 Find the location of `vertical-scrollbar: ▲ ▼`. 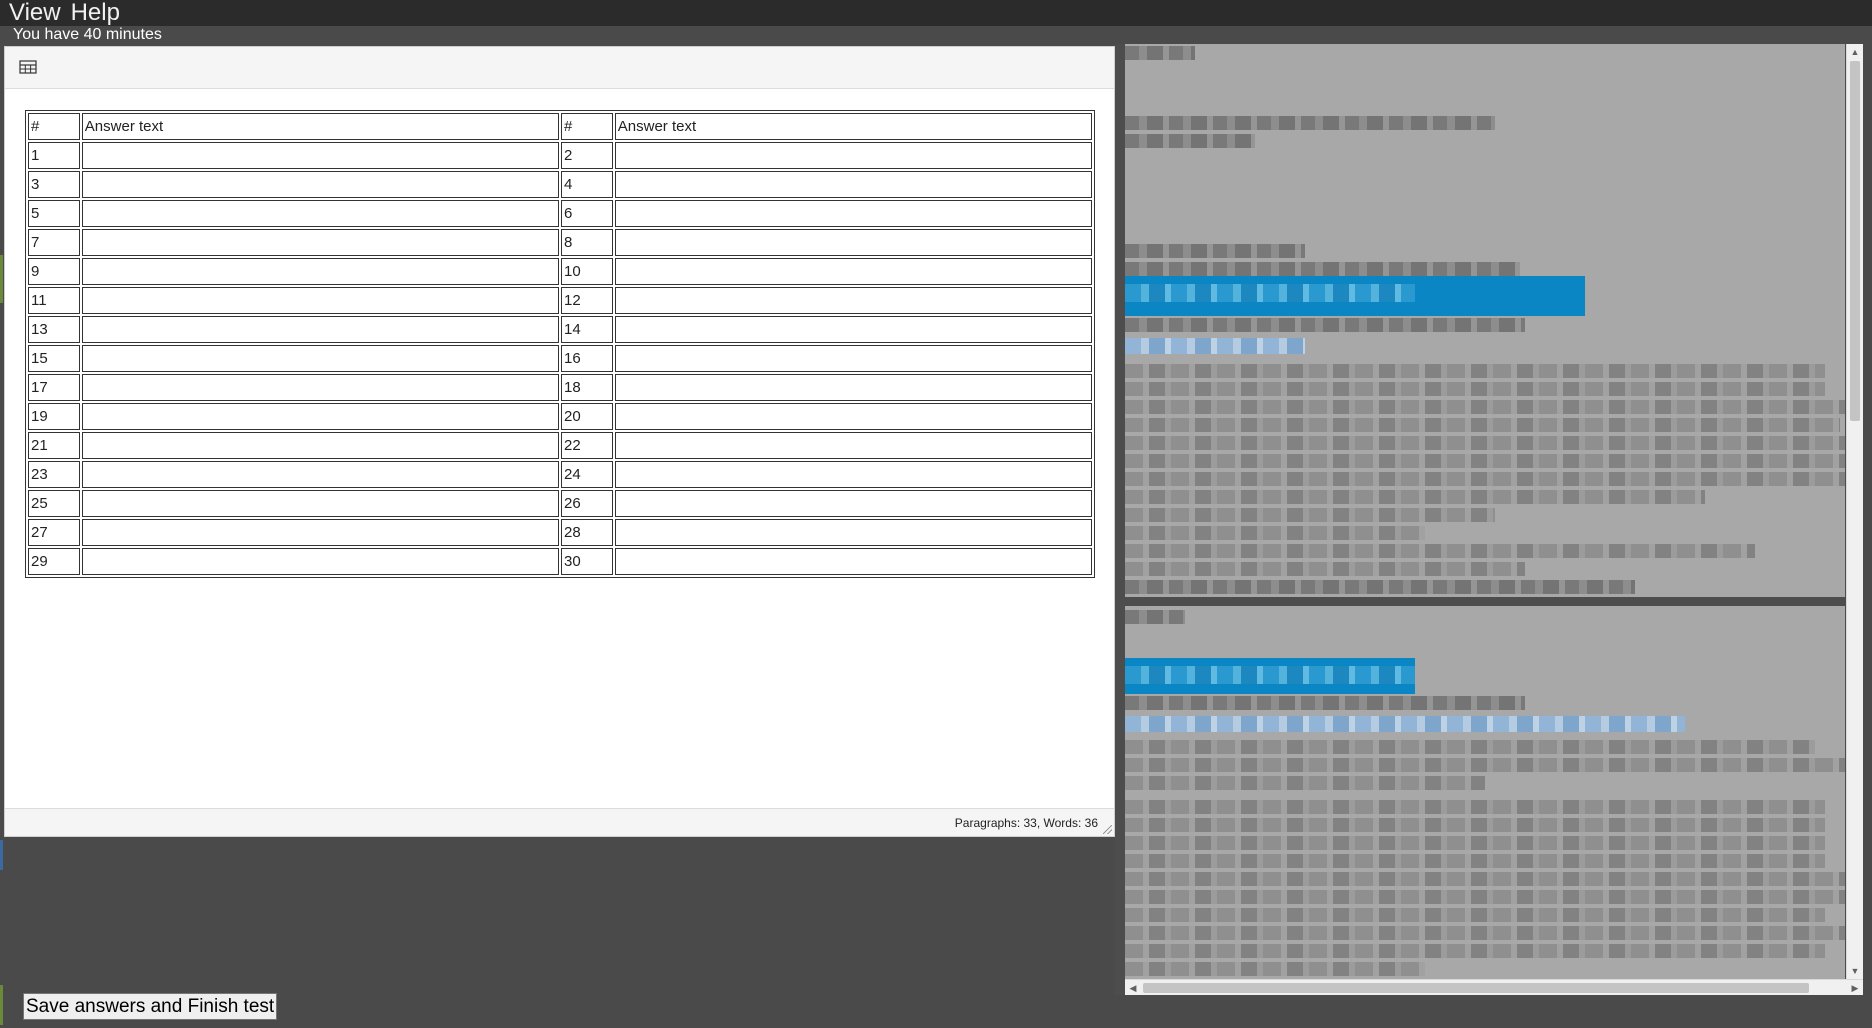

vertical-scrollbar: ▲ ▼ is located at coordinates (1854, 511).